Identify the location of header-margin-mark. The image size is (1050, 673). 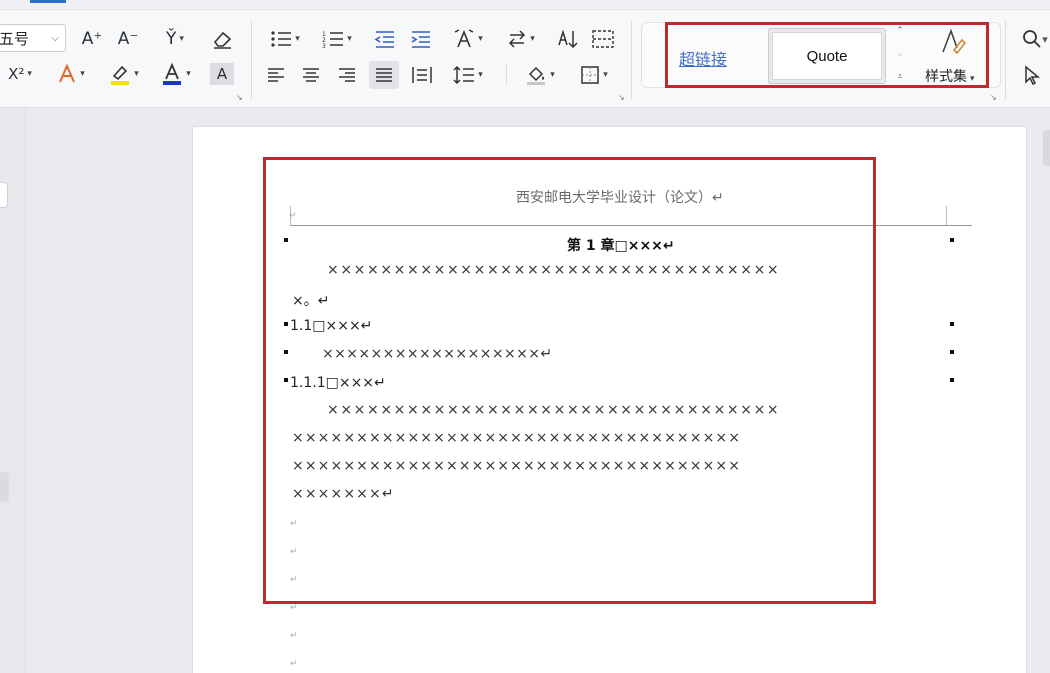
(946, 216).